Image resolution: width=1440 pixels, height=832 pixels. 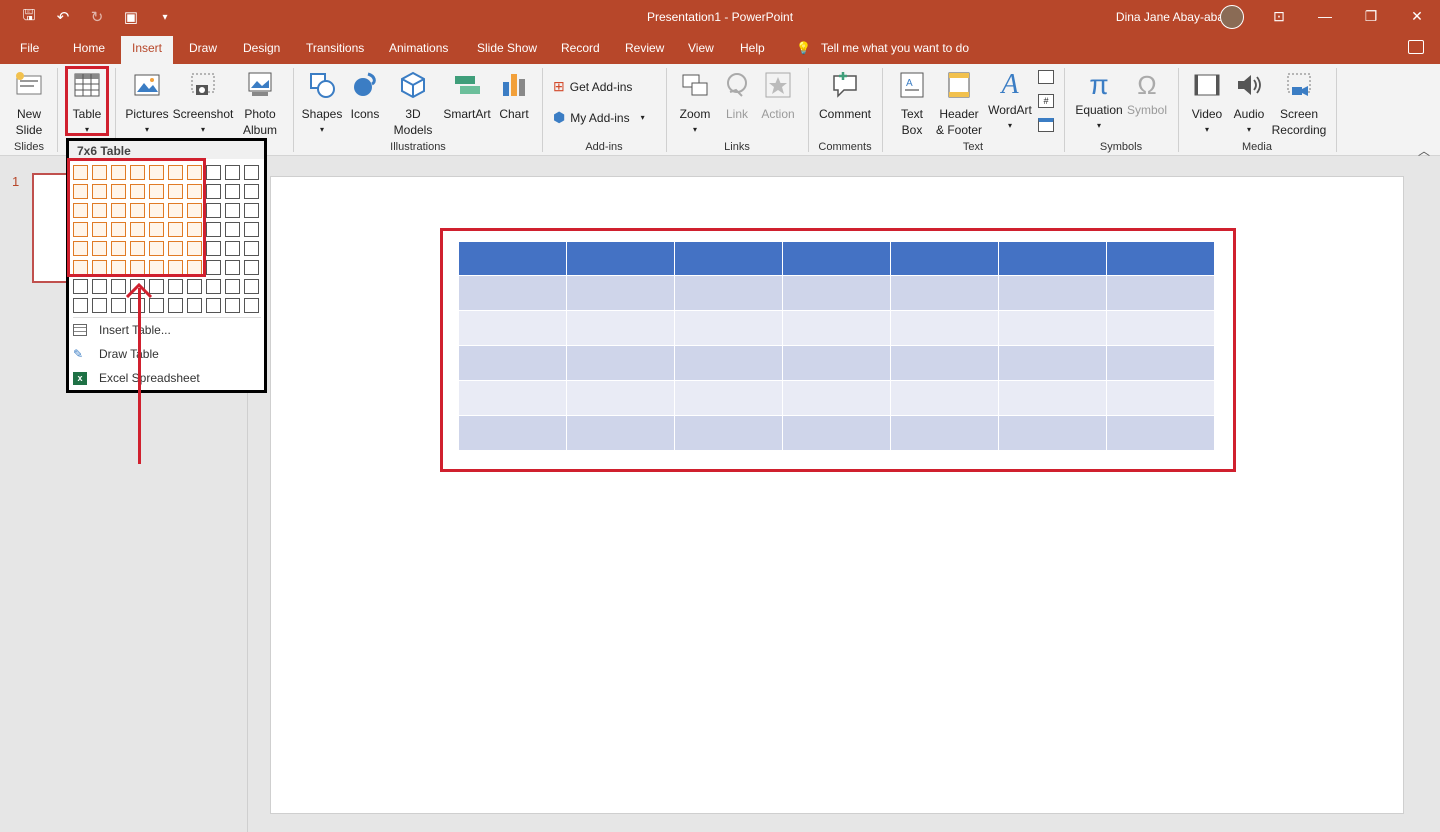 What do you see at coordinates (89, 48) in the screenshot?
I see `tab-home: Home` at bounding box center [89, 48].